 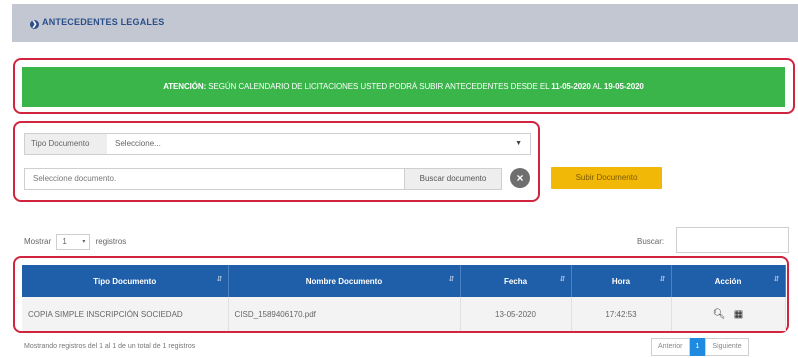 I want to click on cell-hora: 17:42:53, so click(x=621, y=314).